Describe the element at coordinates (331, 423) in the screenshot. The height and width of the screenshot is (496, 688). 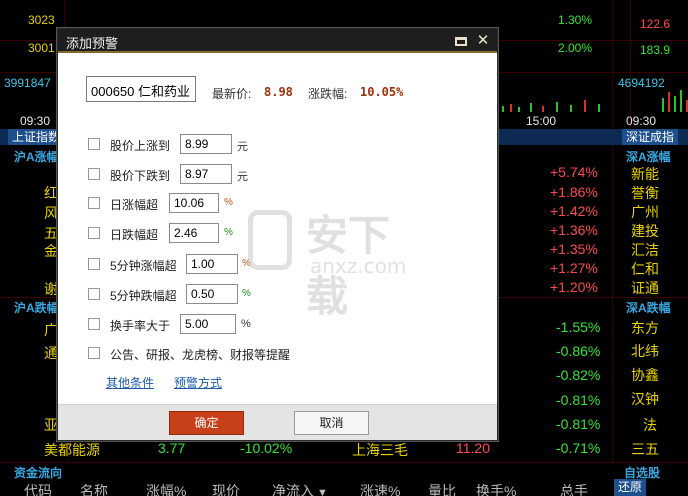
I see `cancel-button: 取消` at that location.